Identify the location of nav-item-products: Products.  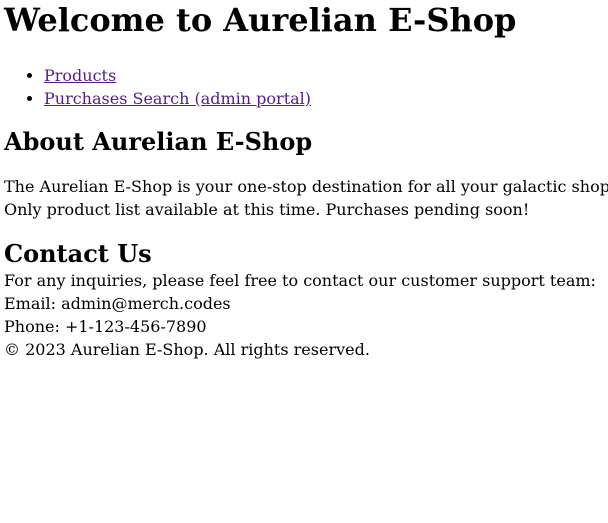
(326, 75).